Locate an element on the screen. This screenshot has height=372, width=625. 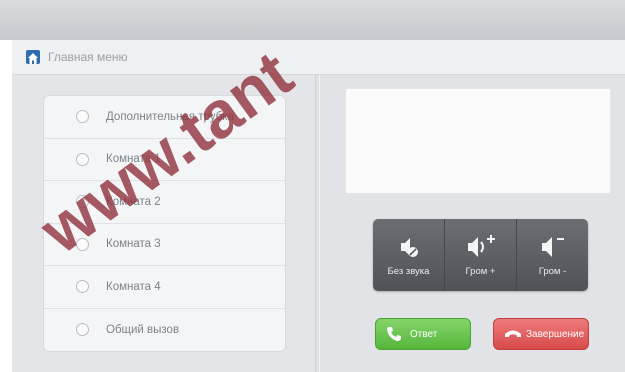
mute-button: Без звука is located at coordinates (408, 255).